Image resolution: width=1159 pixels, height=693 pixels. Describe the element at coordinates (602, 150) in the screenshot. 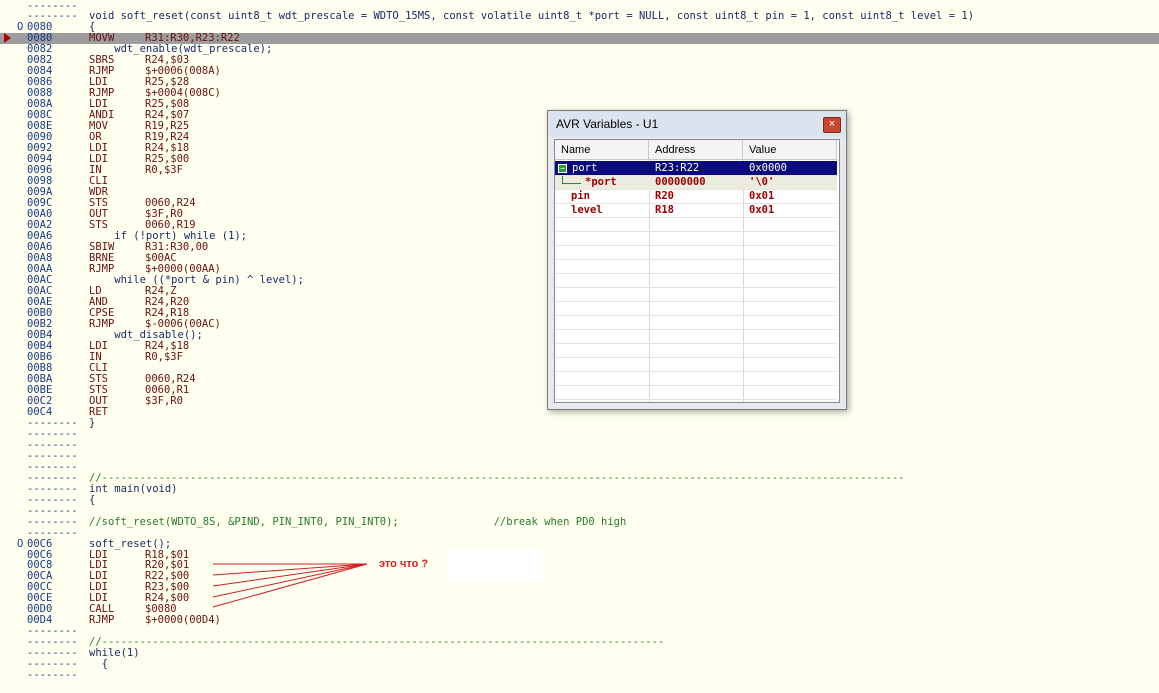

I see `column-header-name: Name` at that location.